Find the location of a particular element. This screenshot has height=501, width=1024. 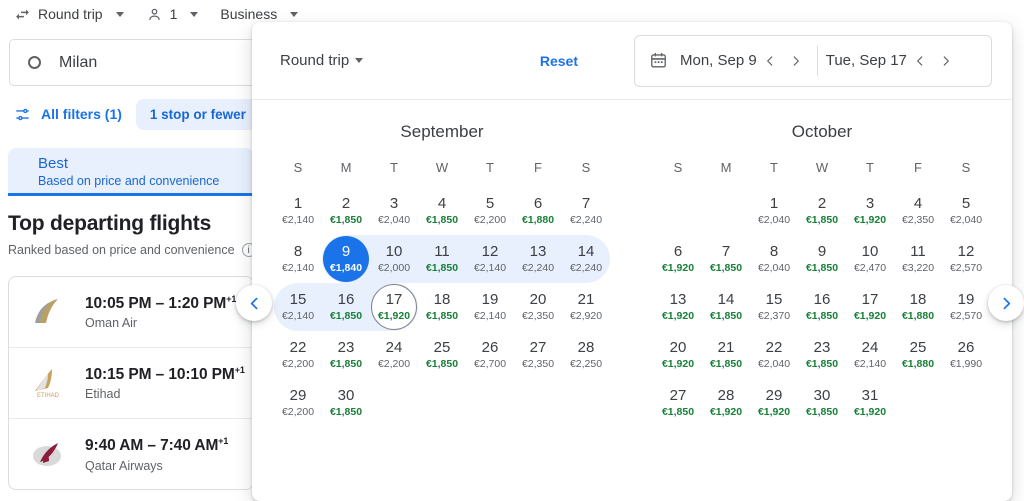

return-prev-day-button is located at coordinates (920, 61).